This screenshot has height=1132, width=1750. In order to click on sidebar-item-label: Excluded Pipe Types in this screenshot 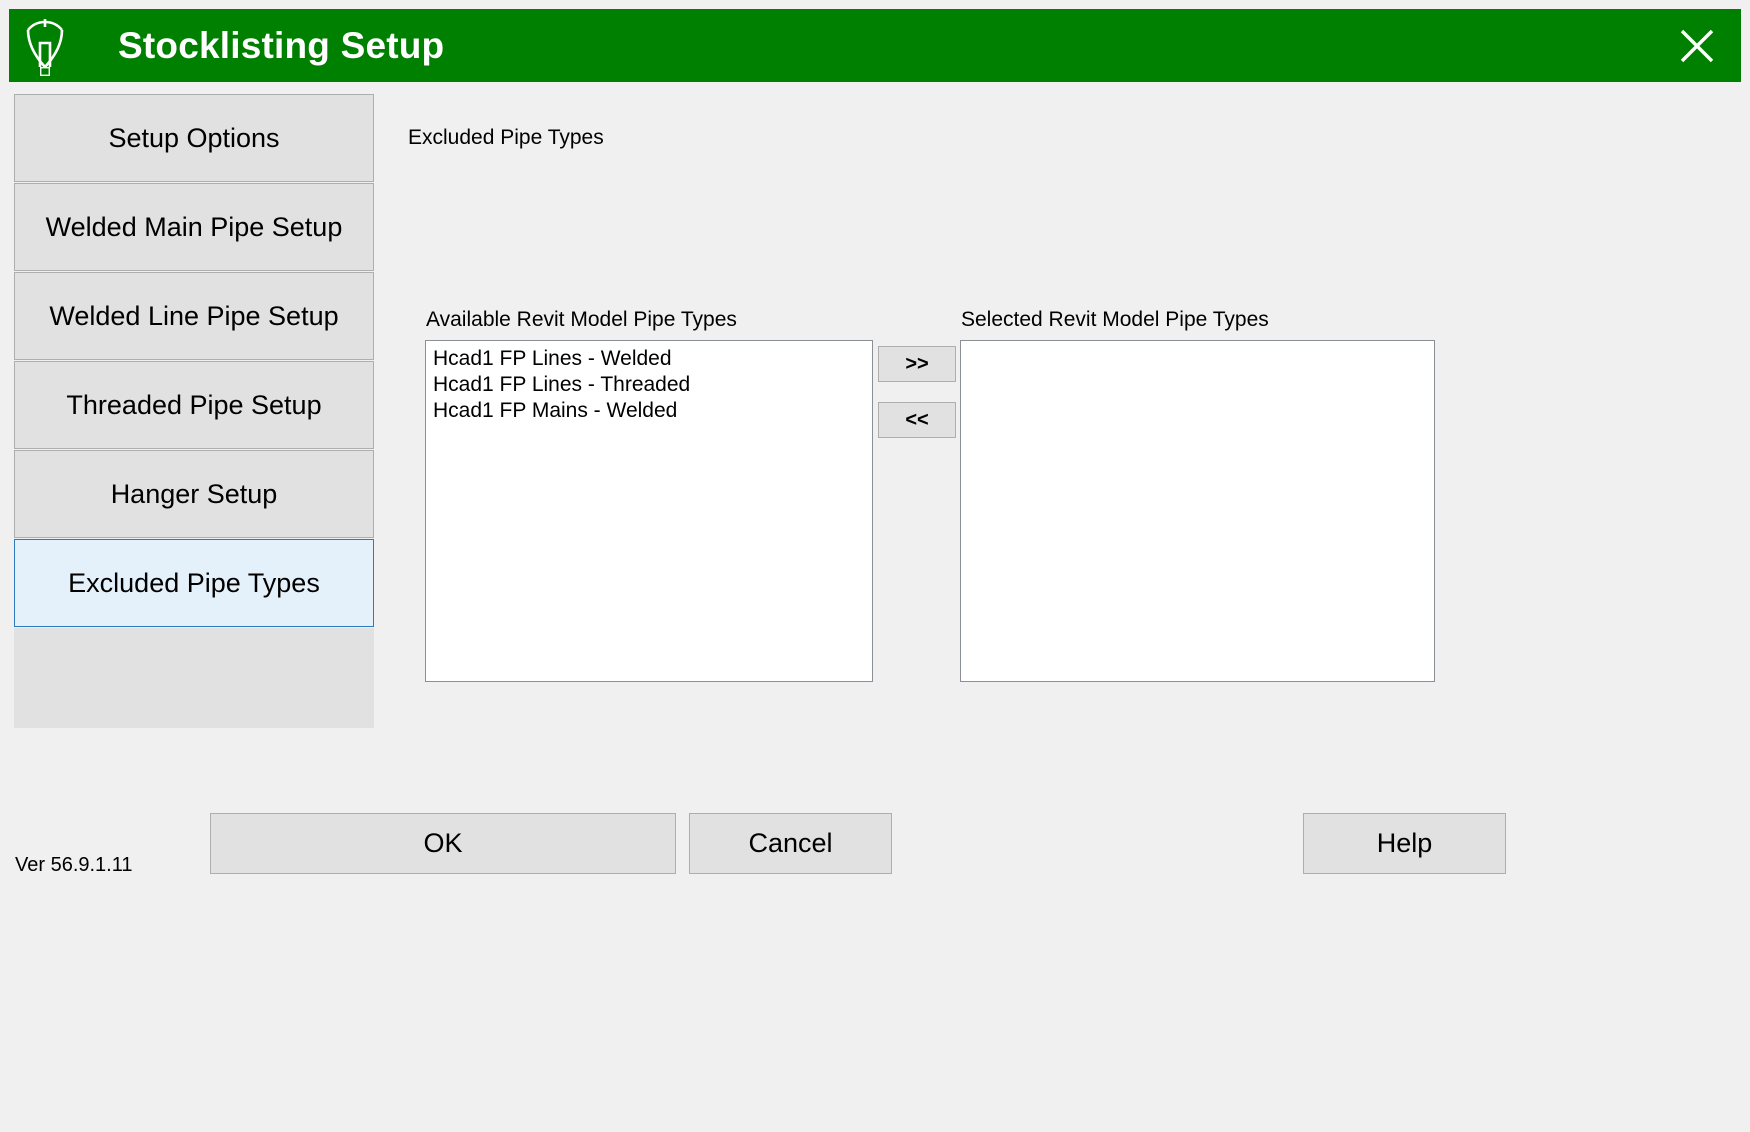, I will do `click(194, 582)`.